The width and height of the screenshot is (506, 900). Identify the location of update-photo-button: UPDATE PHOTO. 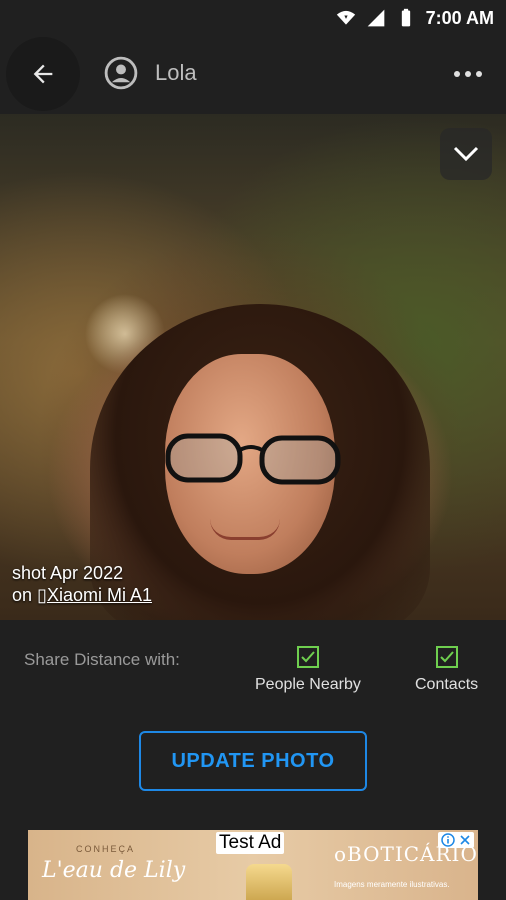
(253, 761).